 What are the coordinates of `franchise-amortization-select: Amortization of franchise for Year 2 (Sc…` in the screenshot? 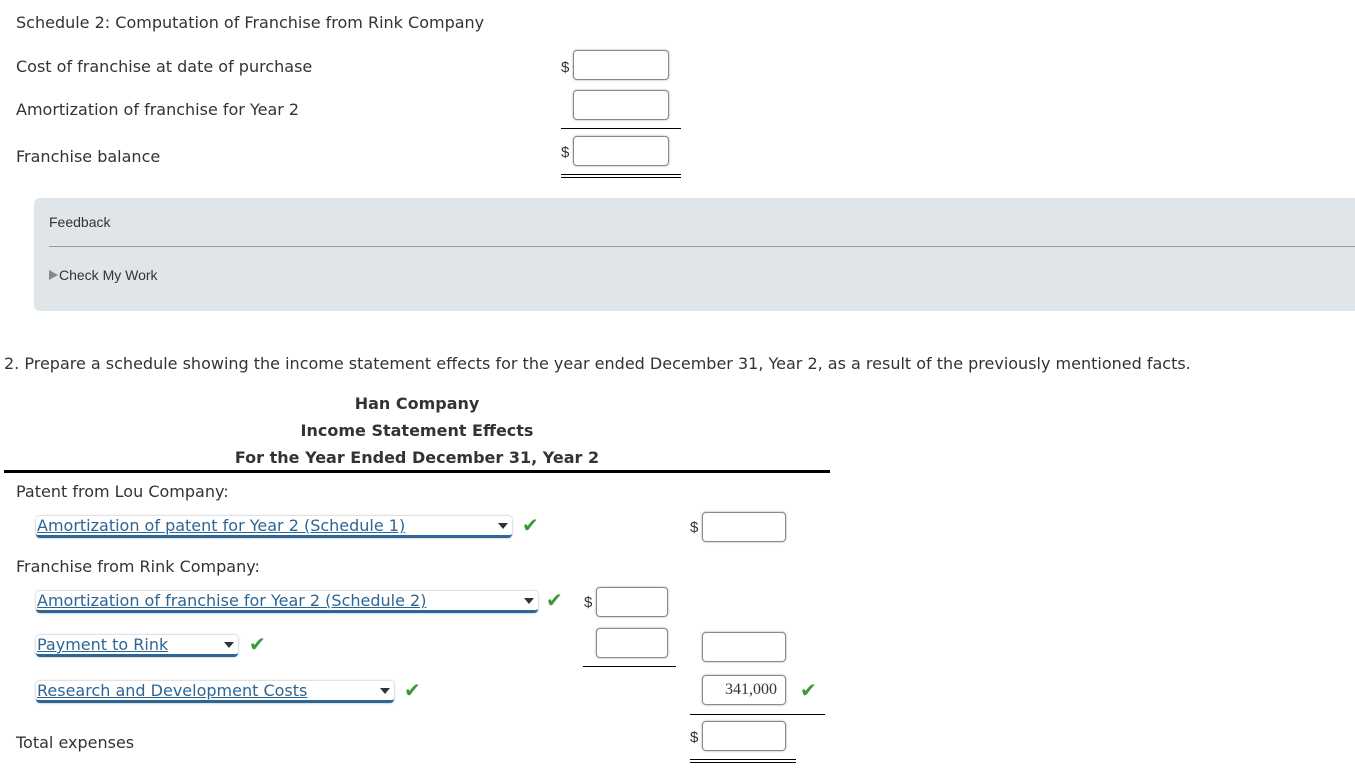 It's located at (287, 602).